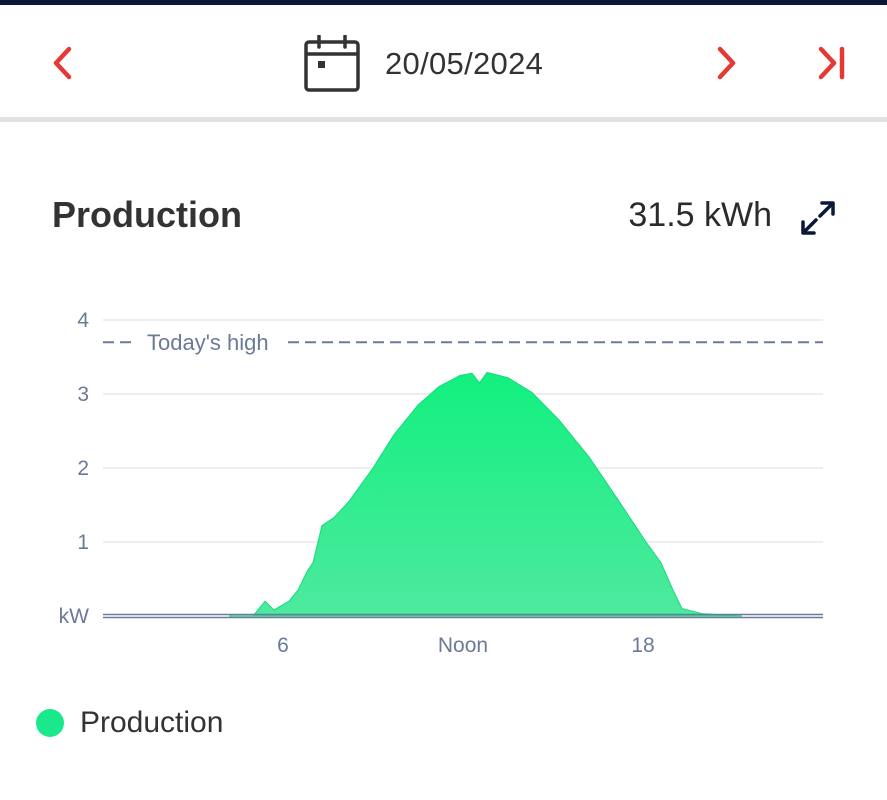 This screenshot has height=800, width=887. I want to click on next-day-button, so click(726, 63).